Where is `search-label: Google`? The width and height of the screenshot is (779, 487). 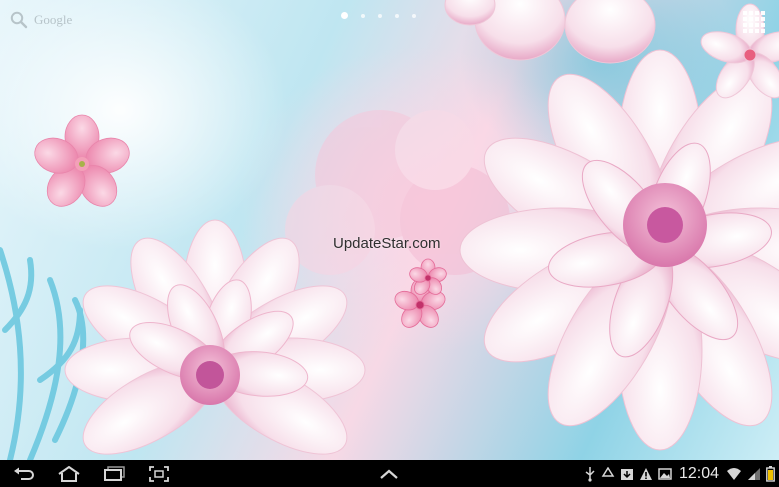 search-label: Google is located at coordinates (53, 19).